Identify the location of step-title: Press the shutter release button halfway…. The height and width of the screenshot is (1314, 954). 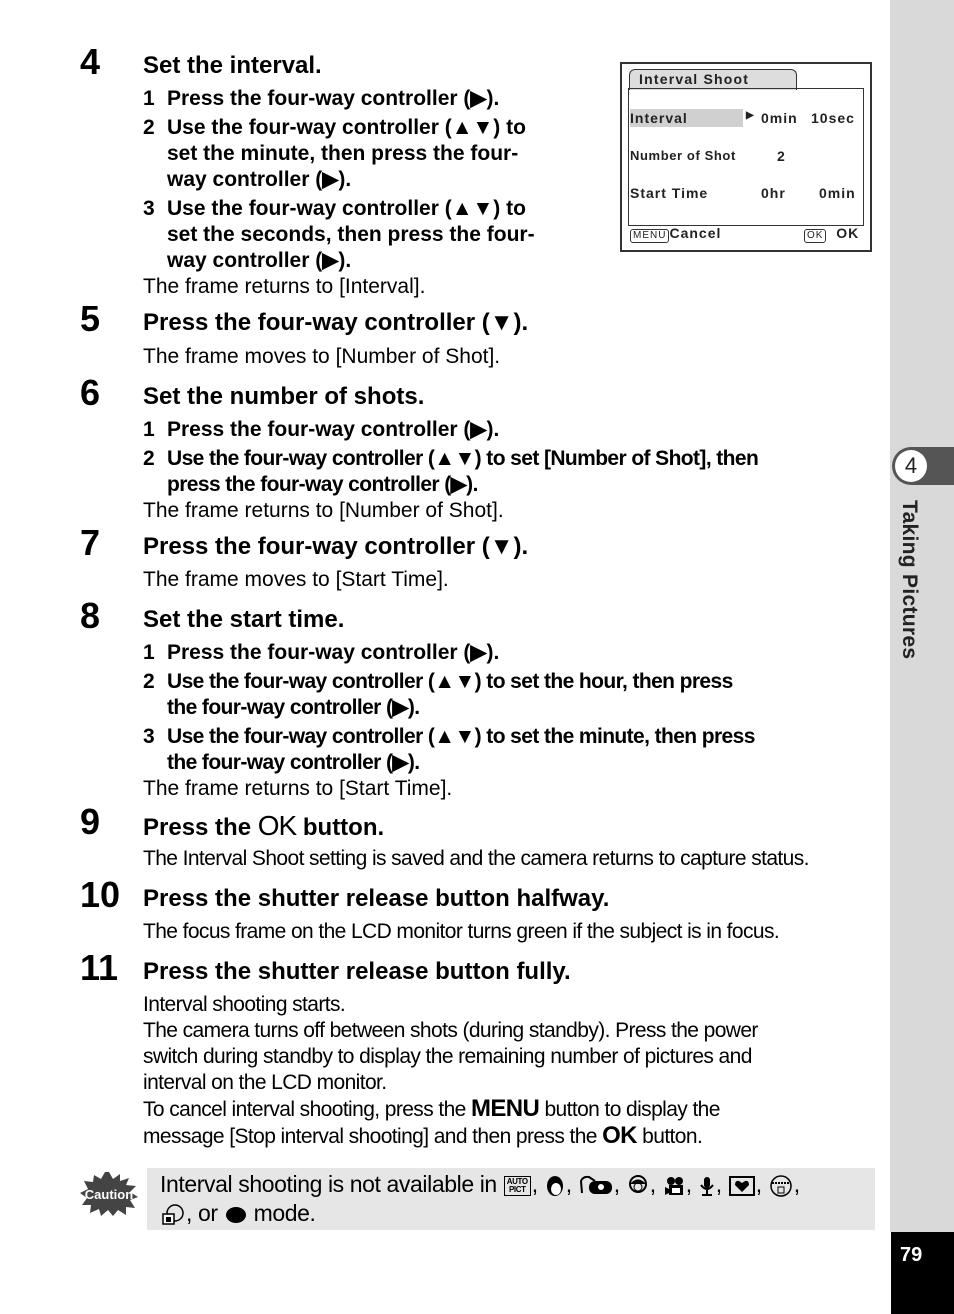
(376, 898).